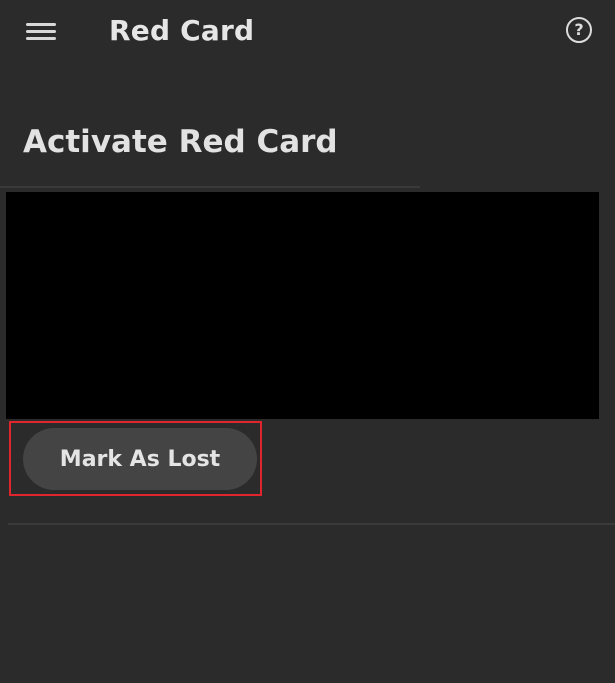 The width and height of the screenshot is (615, 683). Describe the element at coordinates (140, 459) in the screenshot. I see `mark-as-lost-button: Mark As Lost` at that location.